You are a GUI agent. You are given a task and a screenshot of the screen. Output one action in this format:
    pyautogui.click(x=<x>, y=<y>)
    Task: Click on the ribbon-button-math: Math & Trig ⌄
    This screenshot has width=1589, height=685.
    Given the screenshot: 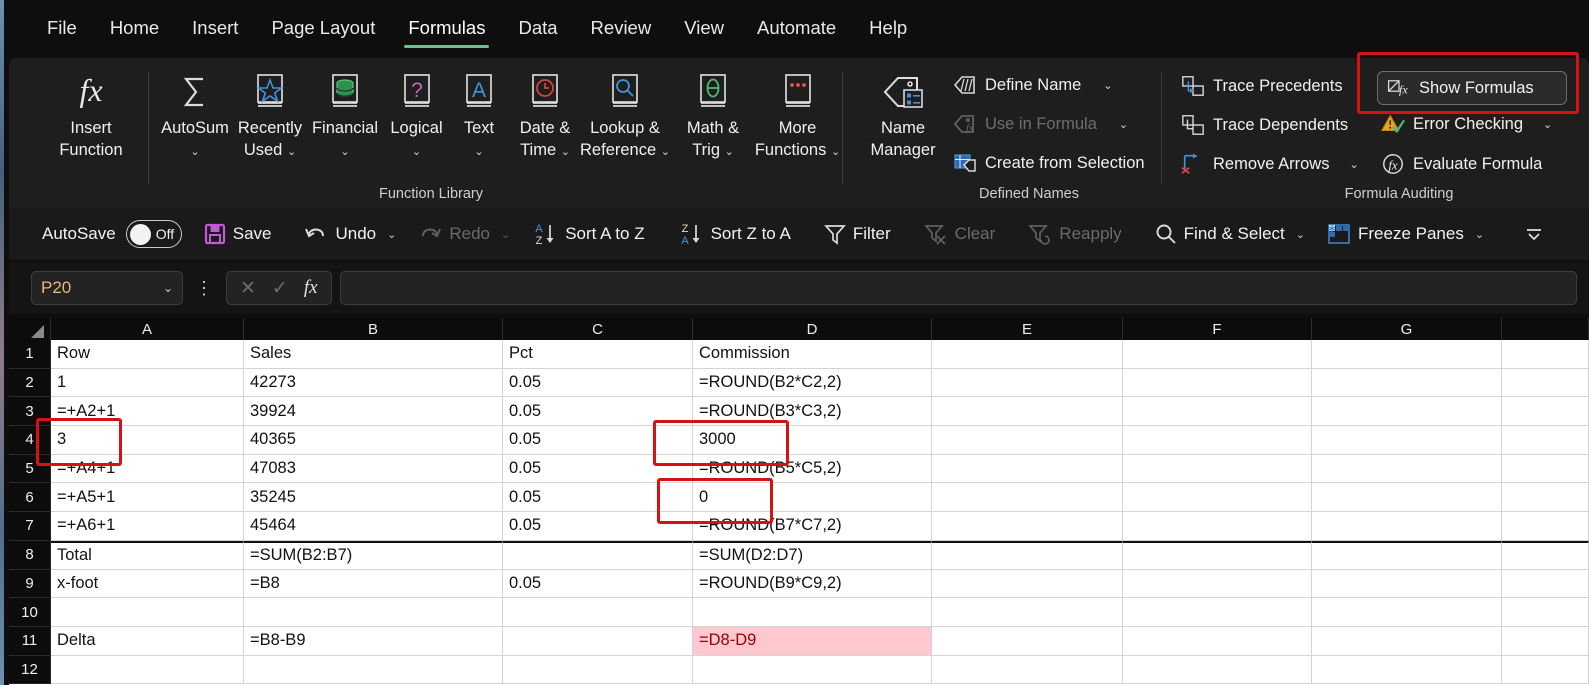 What is the action you would take?
    pyautogui.click(x=713, y=115)
    